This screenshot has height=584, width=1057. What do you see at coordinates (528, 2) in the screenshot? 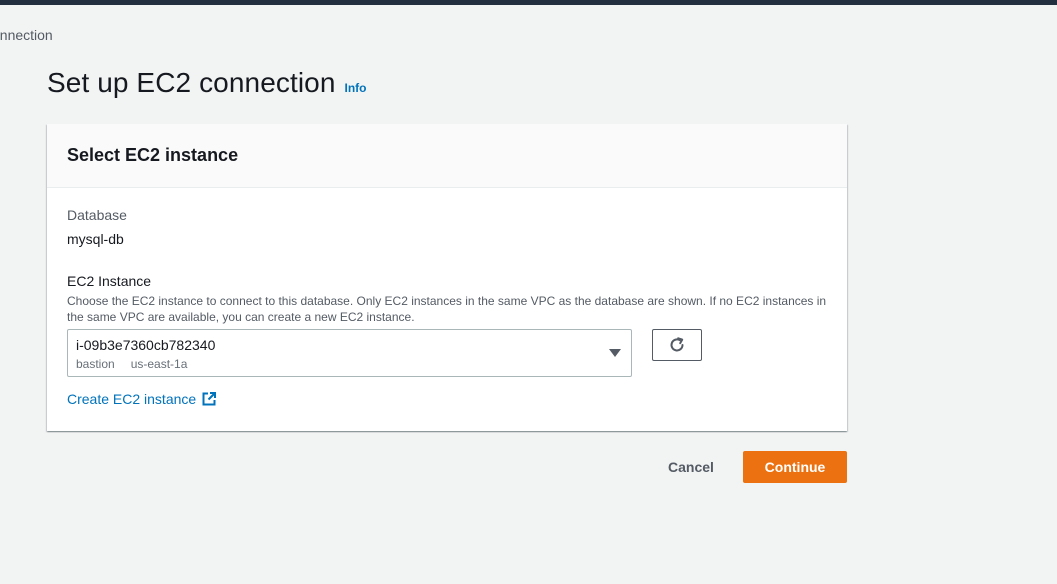
I see `top-navigation-bar` at bounding box center [528, 2].